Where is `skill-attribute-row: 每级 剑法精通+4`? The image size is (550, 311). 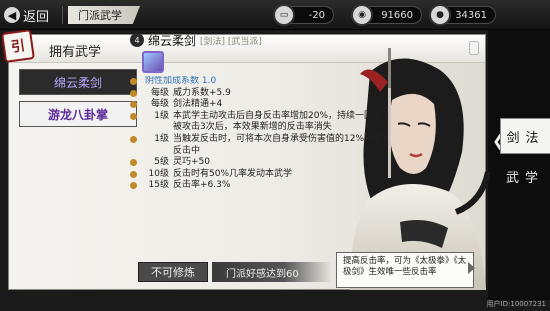
skill-attribute-row: 每级 剑法精通+4 is located at coordinates (261, 105).